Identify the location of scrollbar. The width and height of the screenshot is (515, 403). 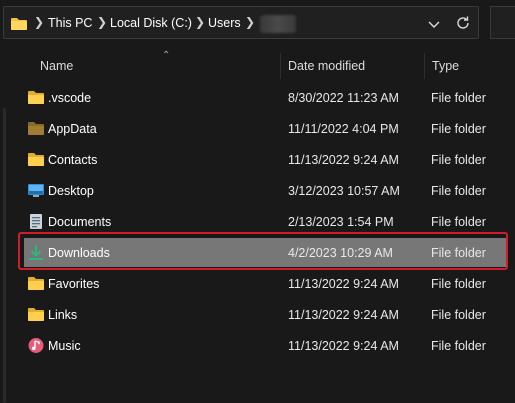
(4, 255).